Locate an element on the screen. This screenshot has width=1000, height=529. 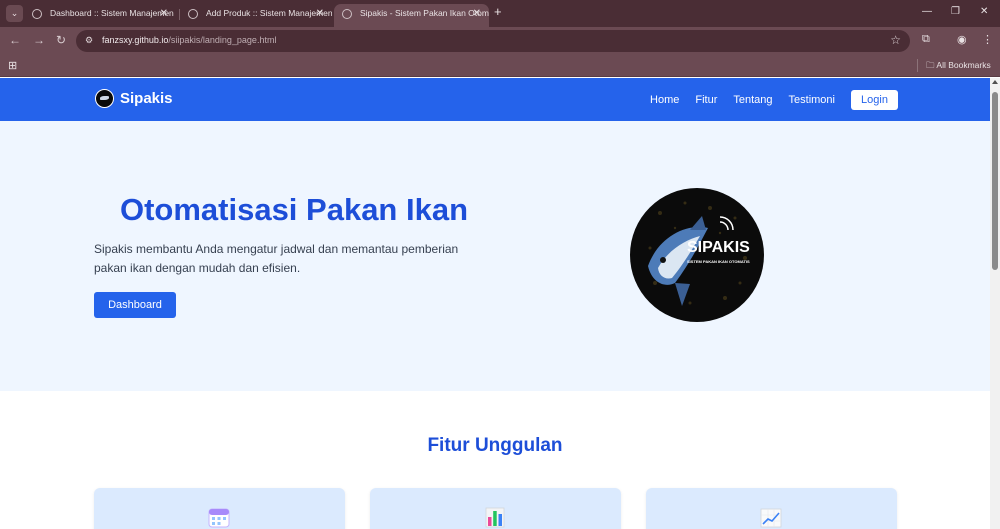
browser-tab-dashboard: Dashboard :: Sistem Manajemen ✕ is located at coordinates (100, 15).